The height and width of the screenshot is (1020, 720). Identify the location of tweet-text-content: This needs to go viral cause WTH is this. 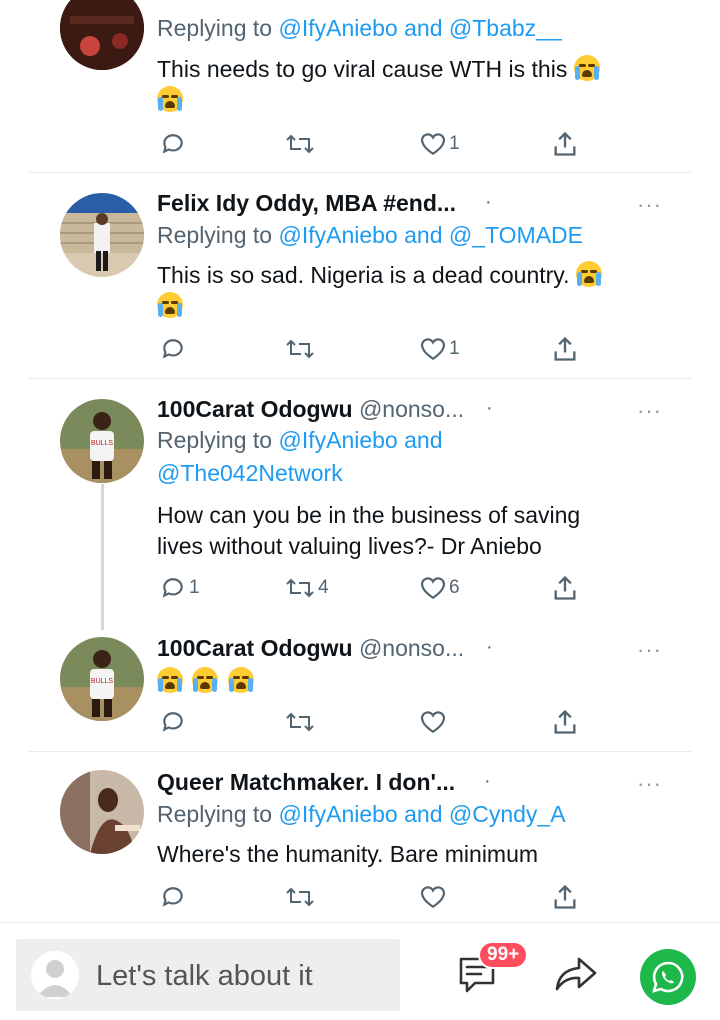
(362, 69).